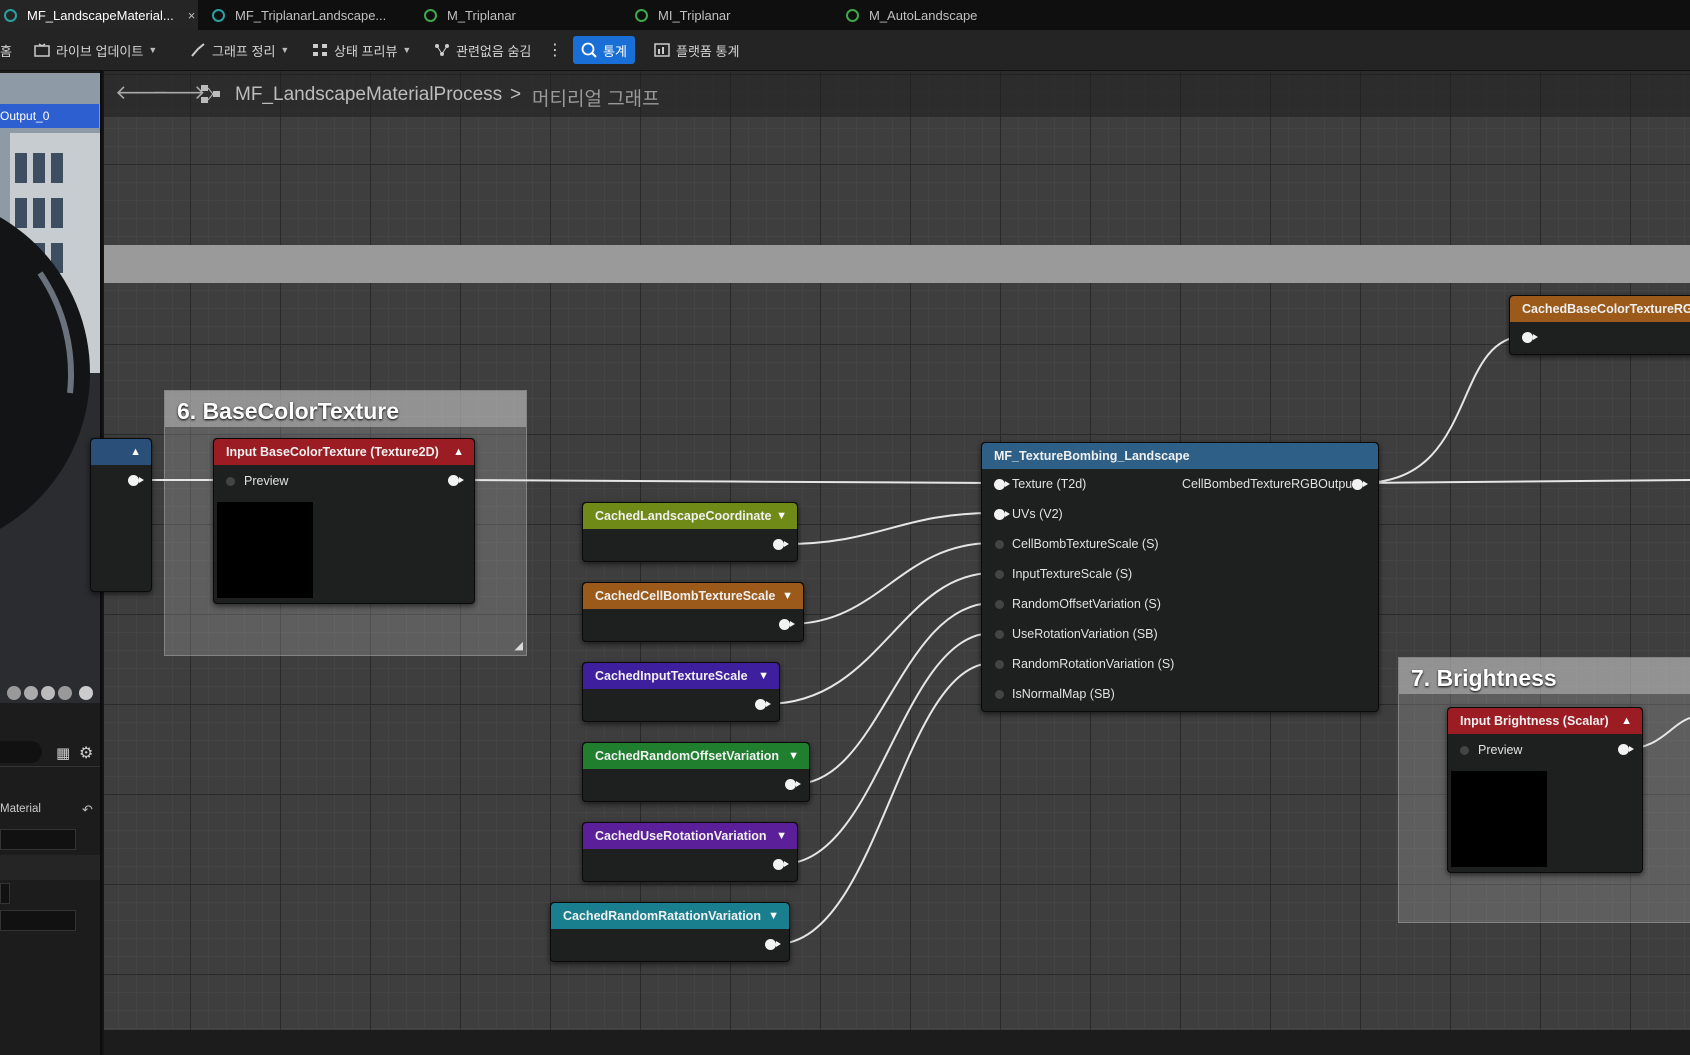  I want to click on node-header: CachedUseRotationVariation ▼, so click(690, 836).